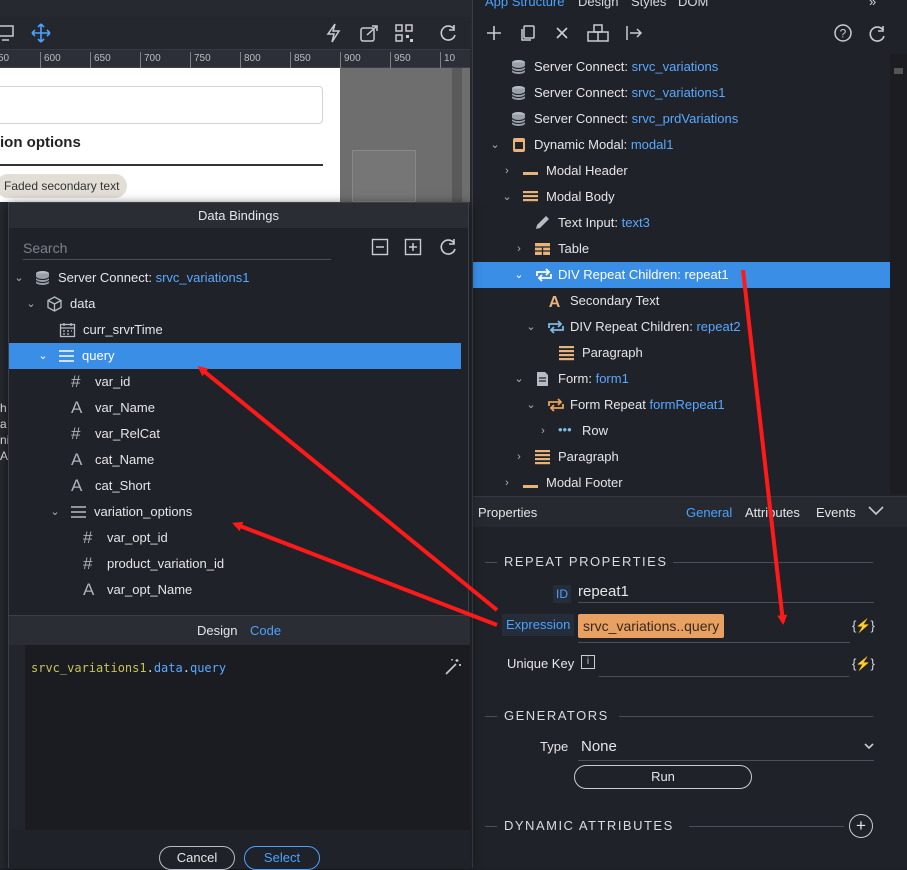 The image size is (907, 870). What do you see at coordinates (137, 537) in the screenshot?
I see `binding-item-label: var_opt_id` at bounding box center [137, 537].